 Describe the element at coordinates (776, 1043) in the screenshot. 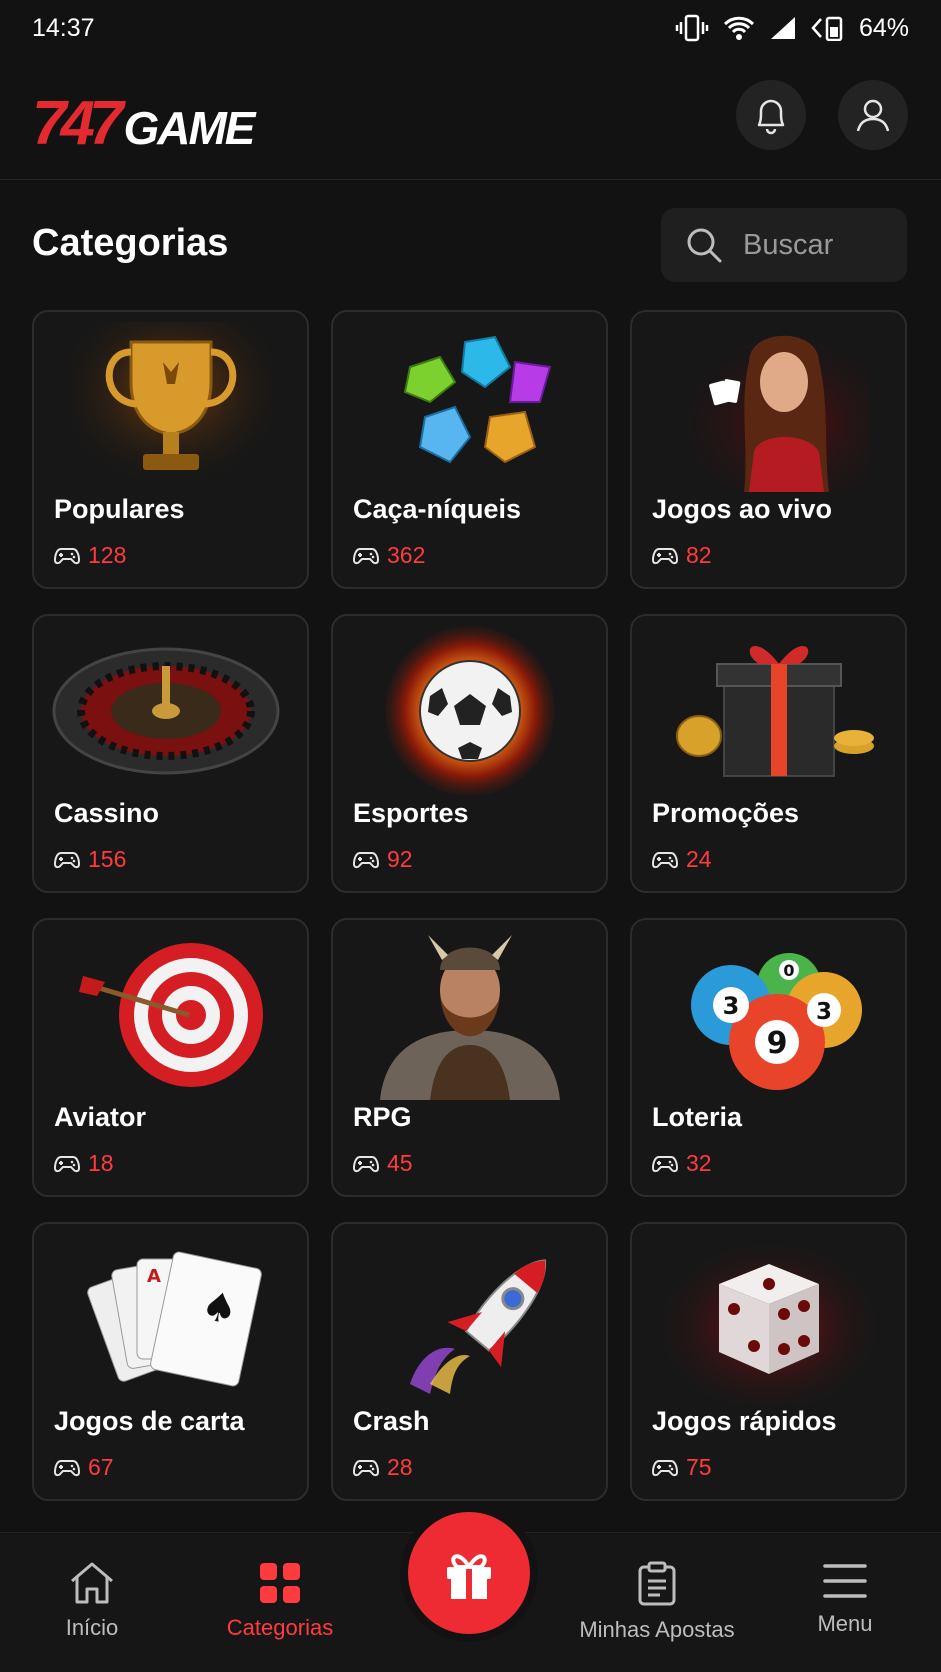

I see `svg-text: 9` at that location.